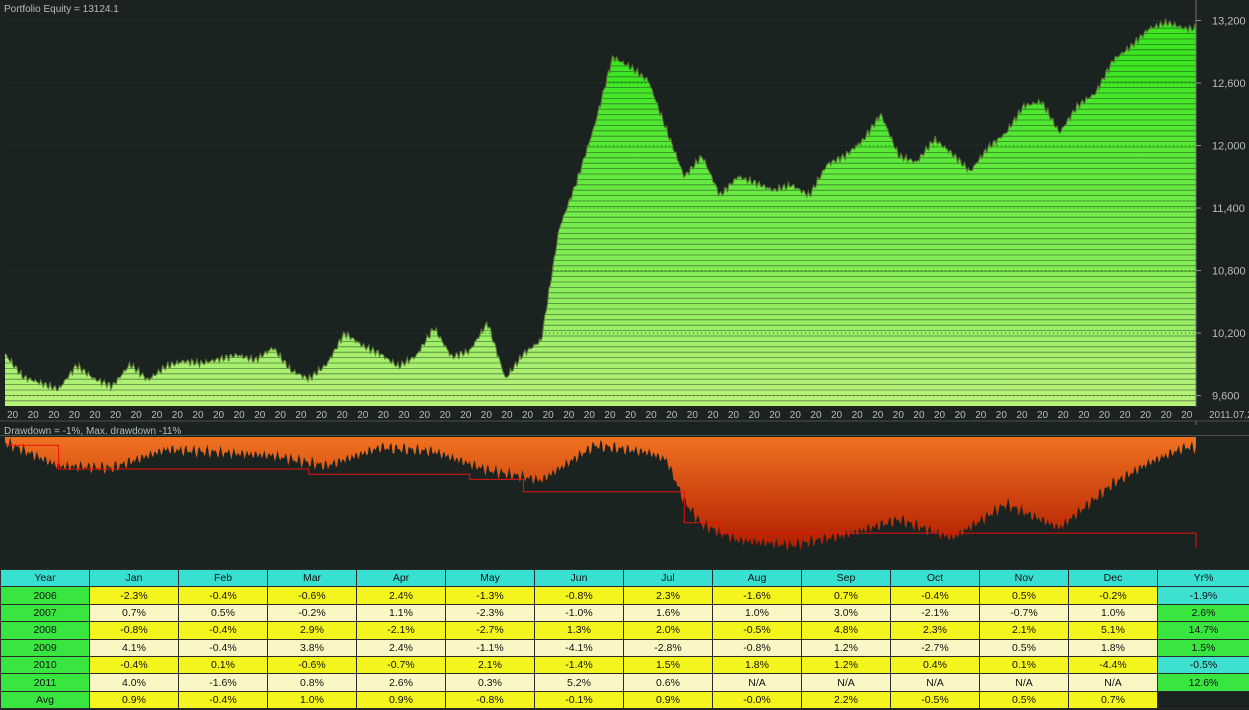  What do you see at coordinates (45, 595) in the screenshot?
I see `year-cell: 2006` at bounding box center [45, 595].